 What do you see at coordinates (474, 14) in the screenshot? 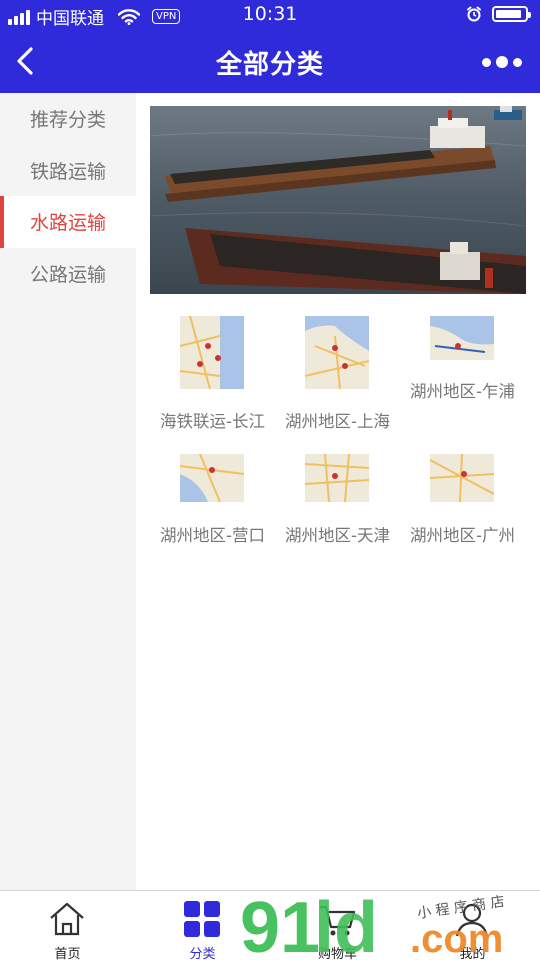
I see `alarm-icon` at bounding box center [474, 14].